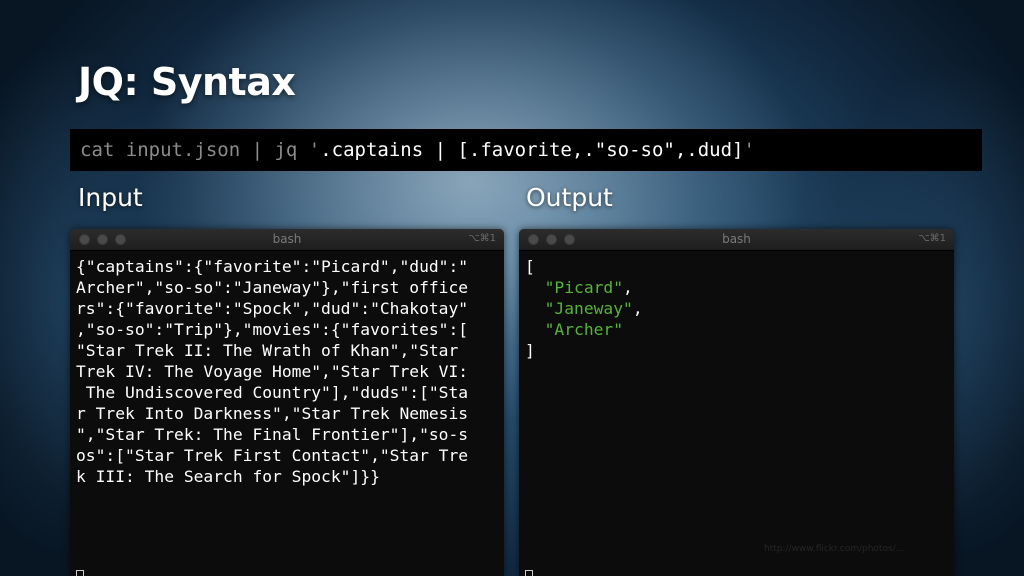 This screenshot has width=1024, height=576. What do you see at coordinates (569, 197) in the screenshot?
I see `output-label: Output` at bounding box center [569, 197].